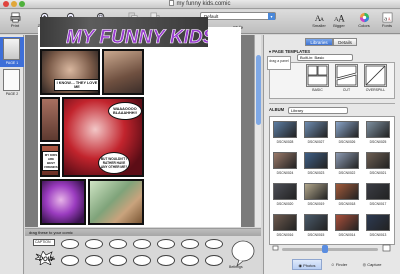 The image size is (400, 274). I want to click on print-button: Print, so click(15, 22).